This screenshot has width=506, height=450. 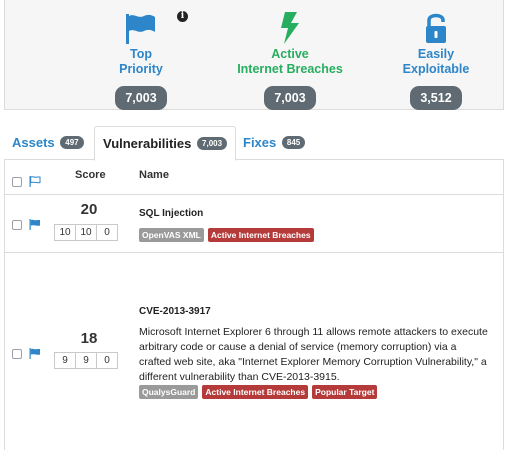 I want to click on vulnerability-name: CVE-2013-3917, so click(x=175, y=311).